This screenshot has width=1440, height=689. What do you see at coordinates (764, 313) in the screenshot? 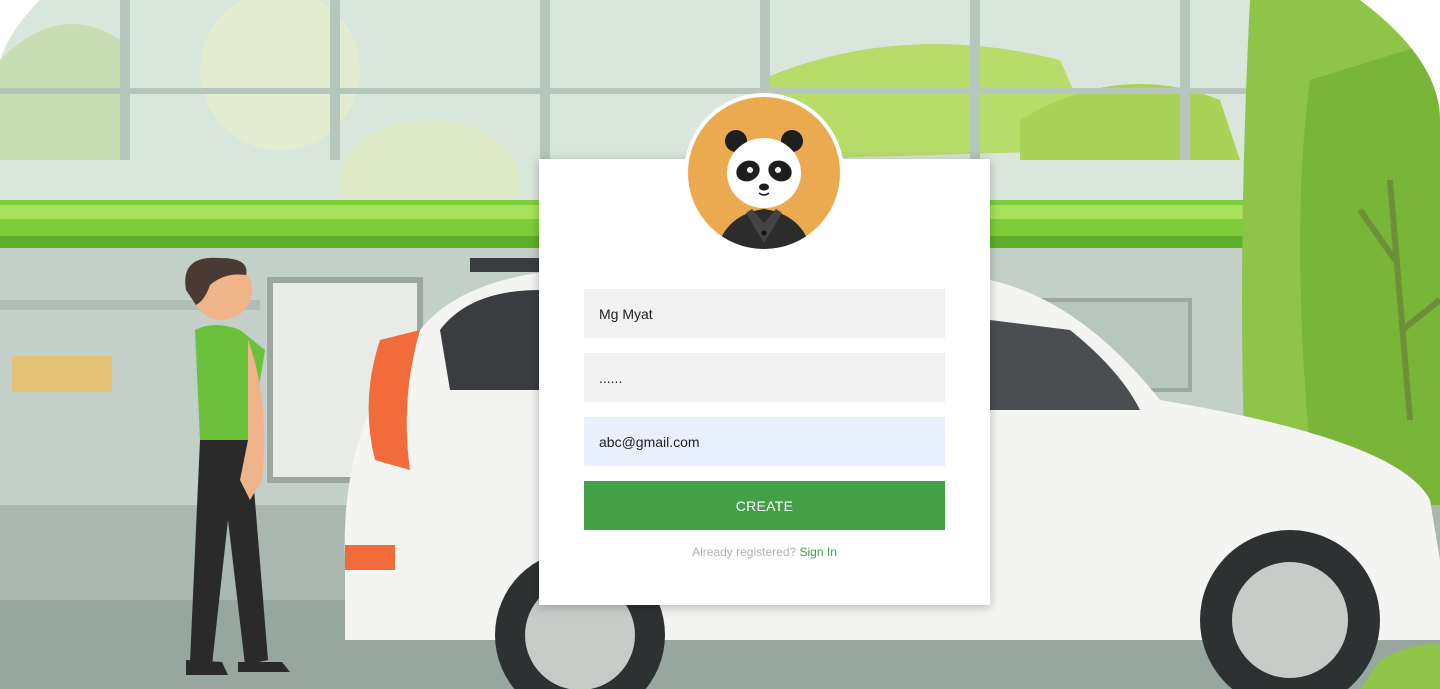
I see `username-field` at bounding box center [764, 313].